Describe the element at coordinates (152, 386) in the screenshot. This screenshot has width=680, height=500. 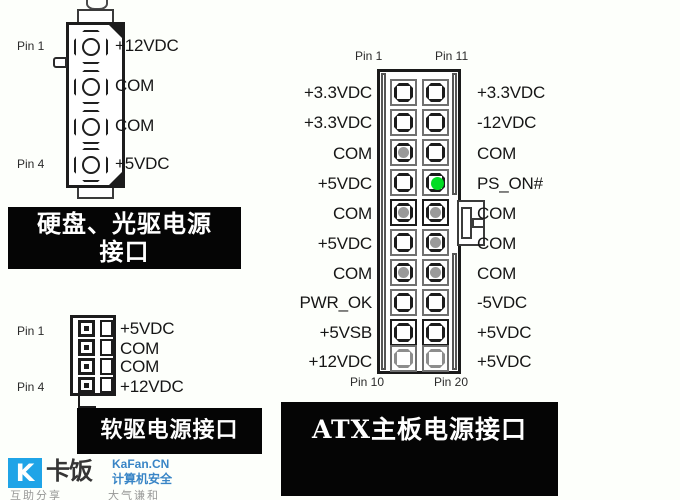
I see `floppy-signal-4: +12VDC` at that location.